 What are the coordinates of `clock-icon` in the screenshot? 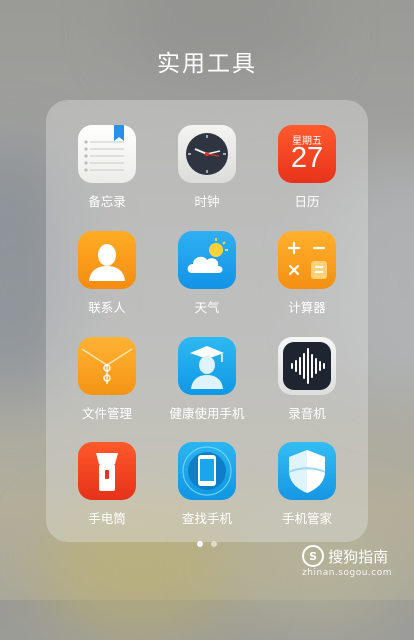 It's located at (207, 154).